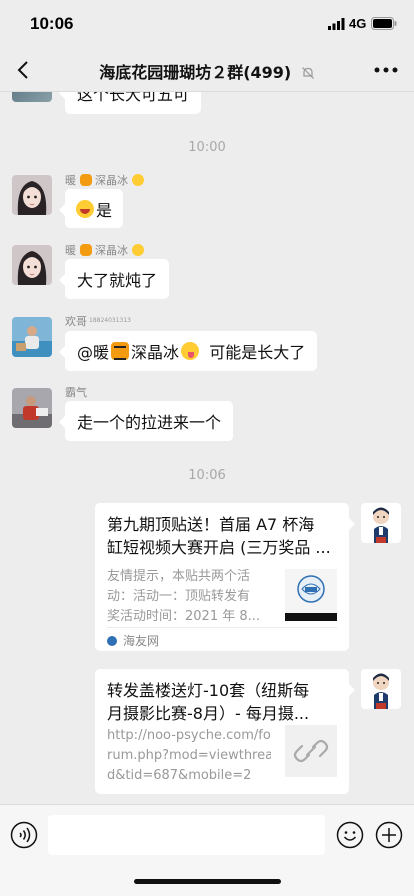  What do you see at coordinates (384, 23) in the screenshot?
I see `battery-icon` at bounding box center [384, 23].